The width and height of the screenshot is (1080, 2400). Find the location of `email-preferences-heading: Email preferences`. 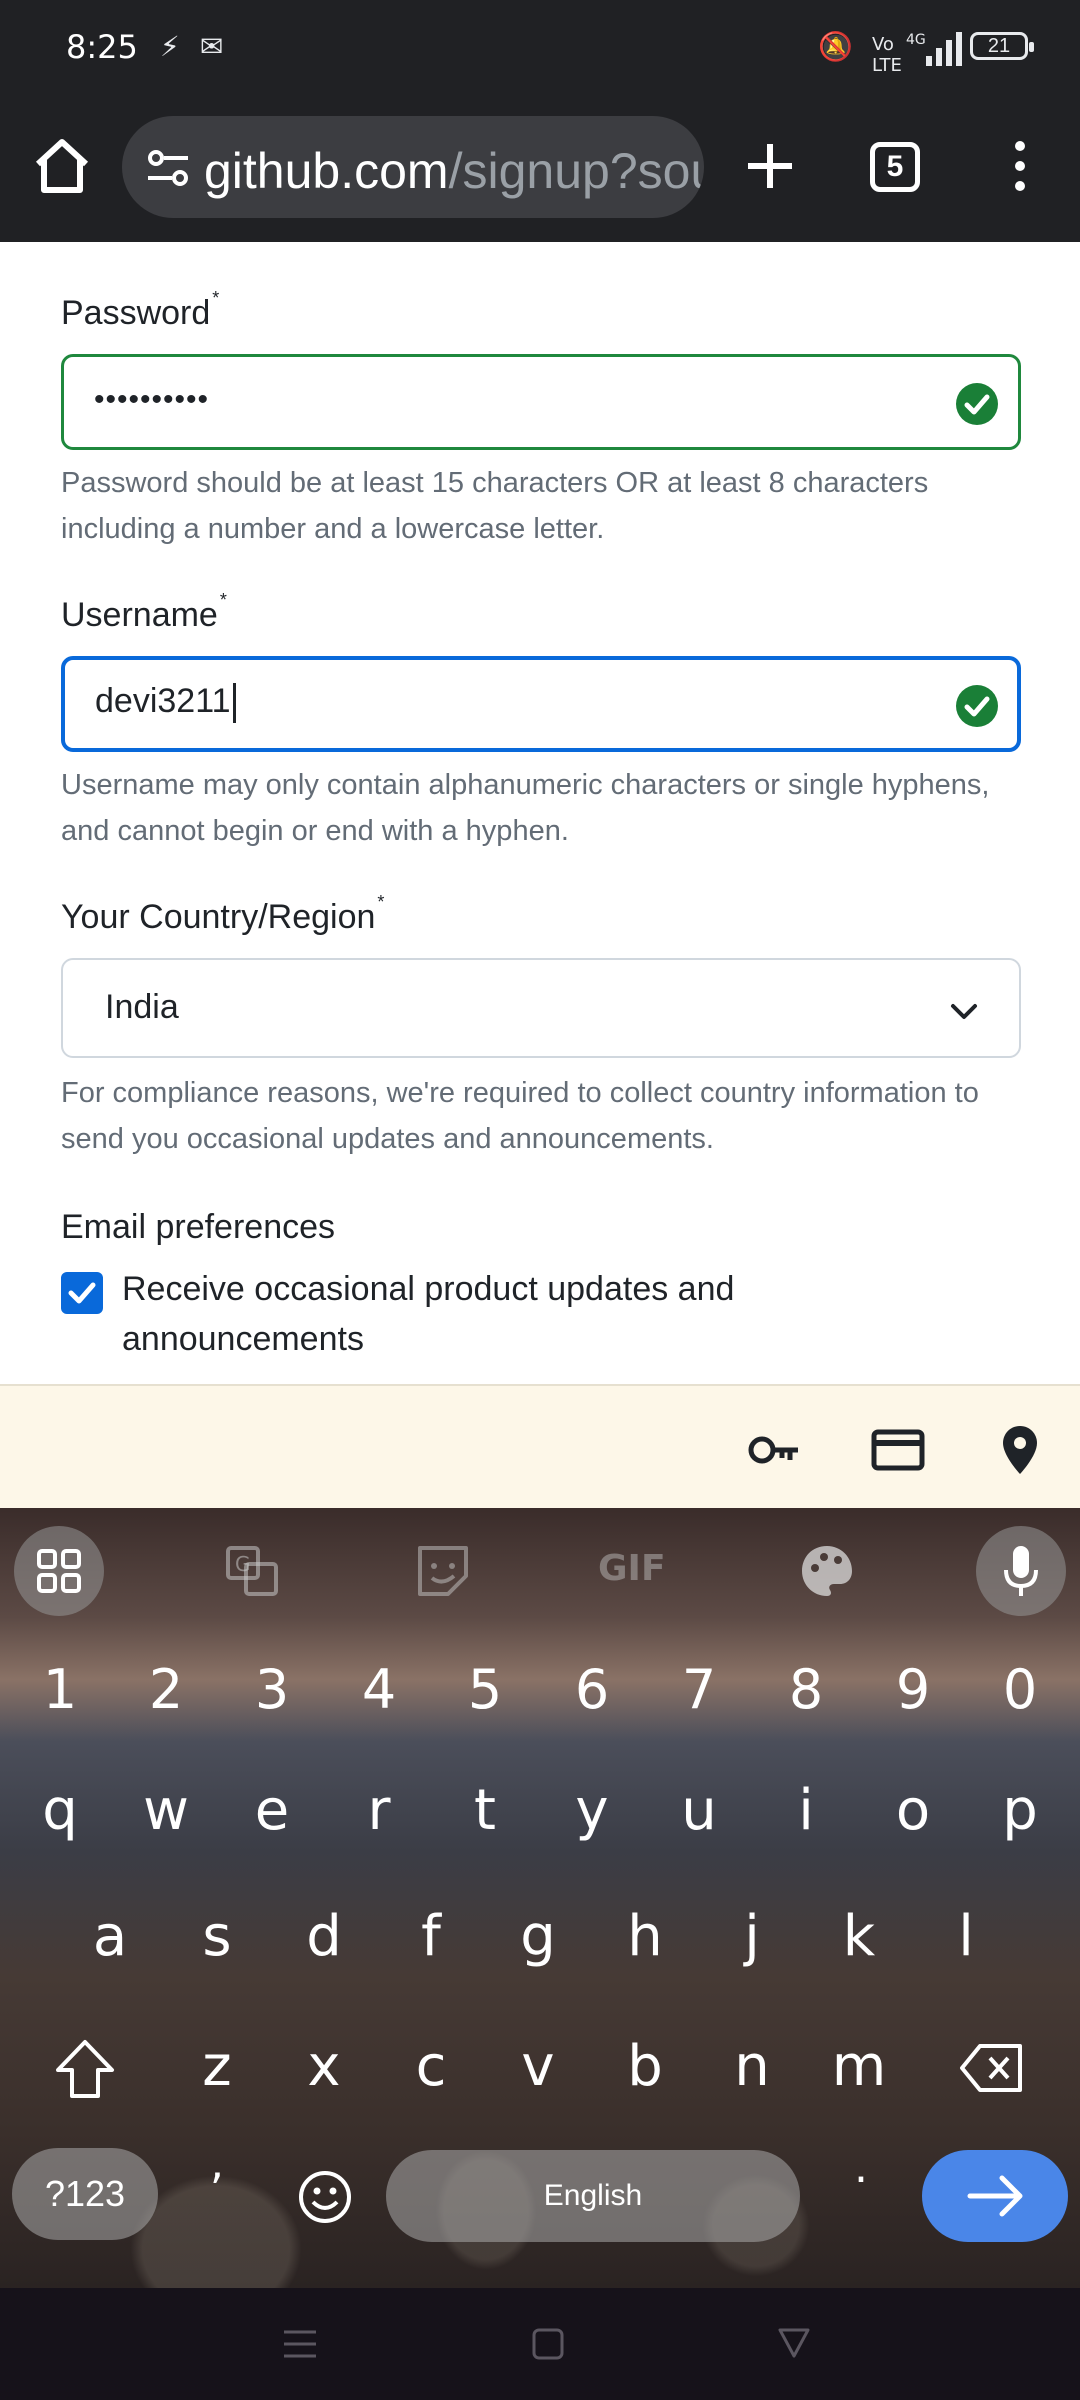

email-preferences-heading: Email preferences is located at coordinates (198, 1227).